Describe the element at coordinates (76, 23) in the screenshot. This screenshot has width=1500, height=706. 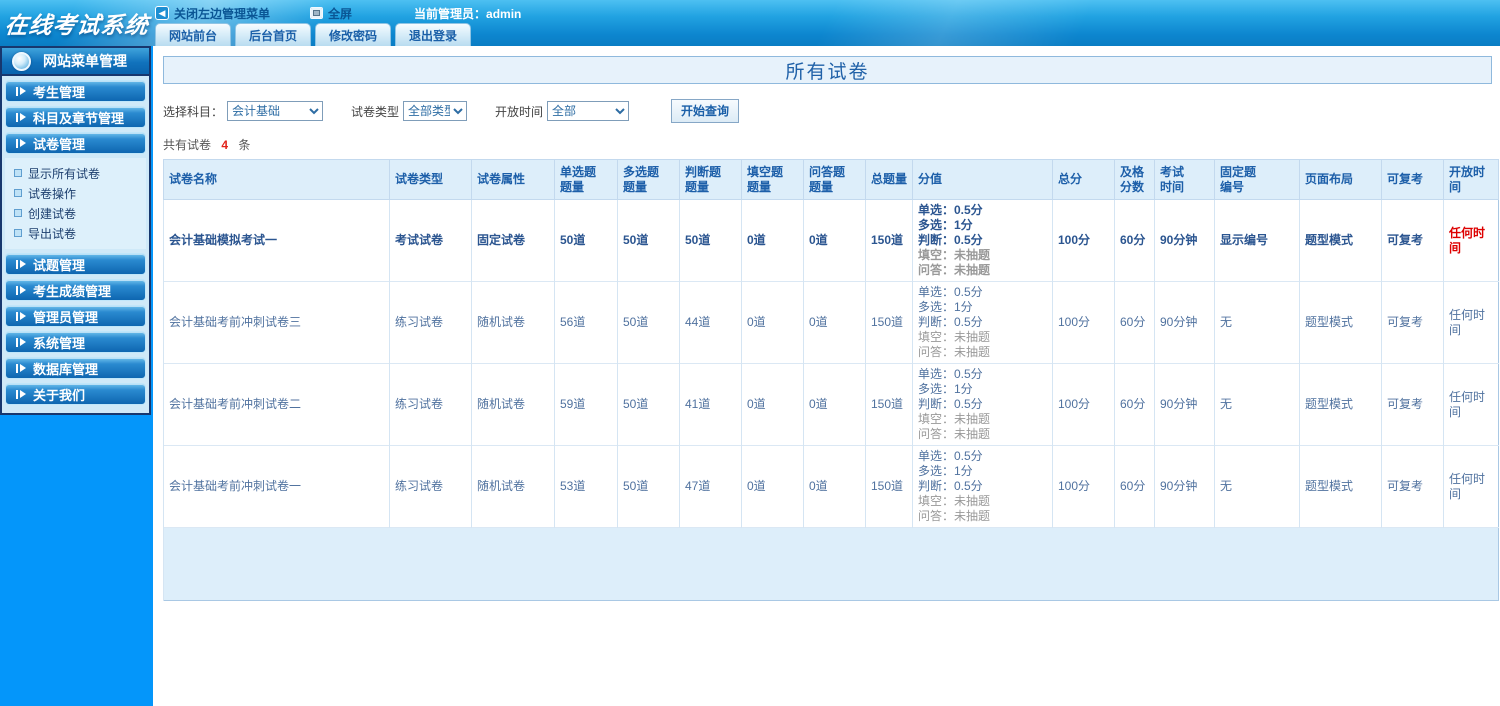
I see `app-logo: 在线考试系统` at that location.